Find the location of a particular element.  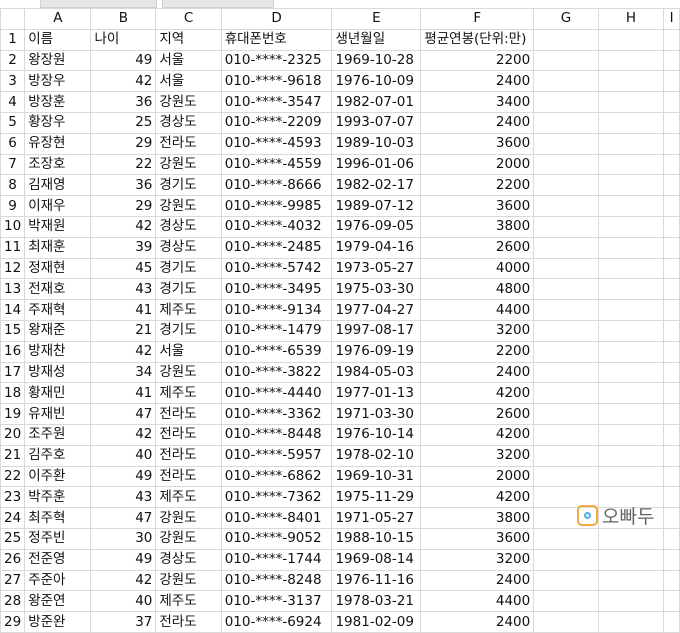

cell-region: 강원도 is located at coordinates (188, 538).